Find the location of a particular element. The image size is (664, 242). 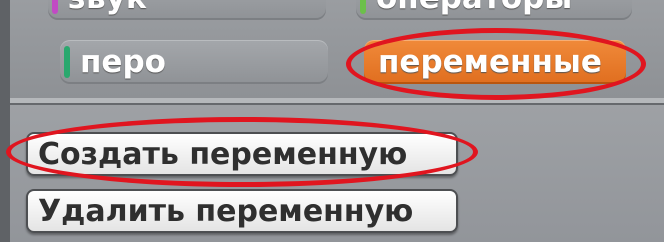

left-edge-strip is located at coordinates (5, 121).